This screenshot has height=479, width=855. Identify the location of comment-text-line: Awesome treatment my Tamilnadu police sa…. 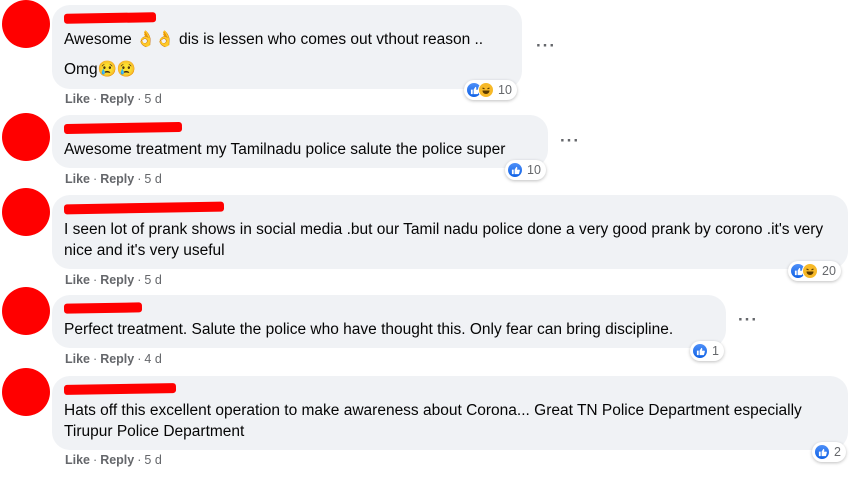
(285, 149).